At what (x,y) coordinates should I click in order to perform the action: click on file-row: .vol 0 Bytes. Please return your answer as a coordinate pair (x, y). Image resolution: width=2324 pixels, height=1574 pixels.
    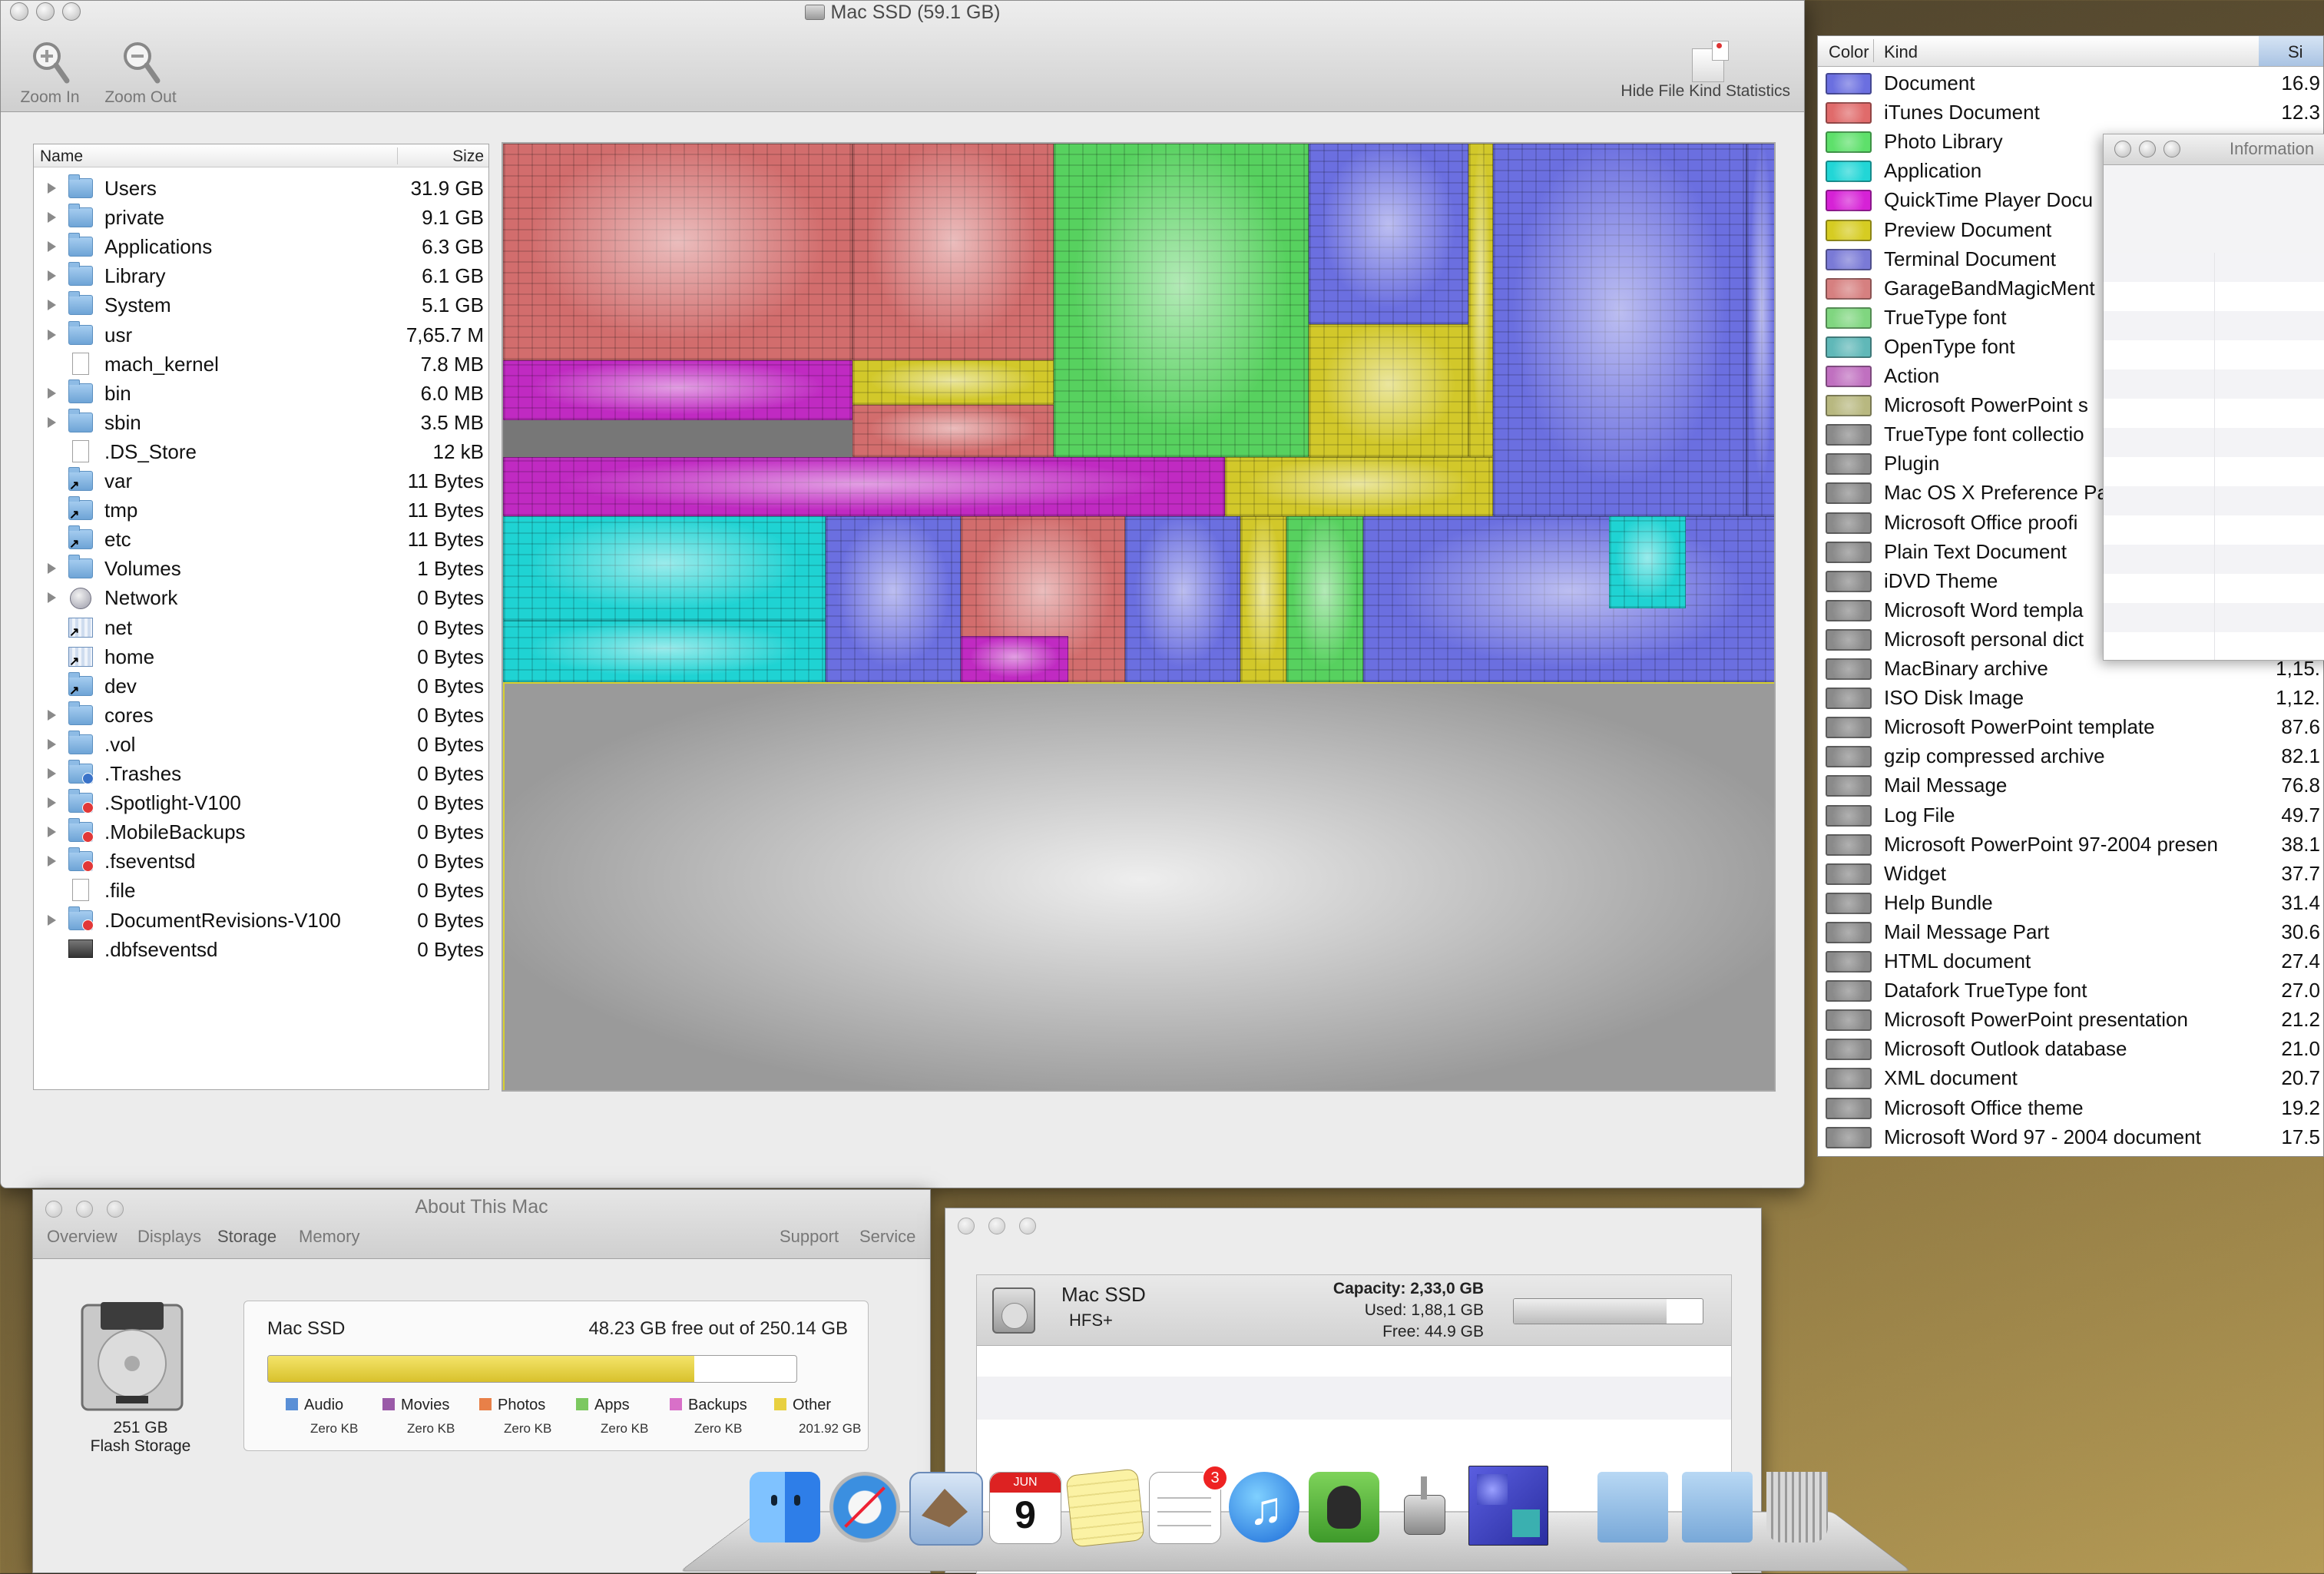
    Looking at the image, I should click on (261, 744).